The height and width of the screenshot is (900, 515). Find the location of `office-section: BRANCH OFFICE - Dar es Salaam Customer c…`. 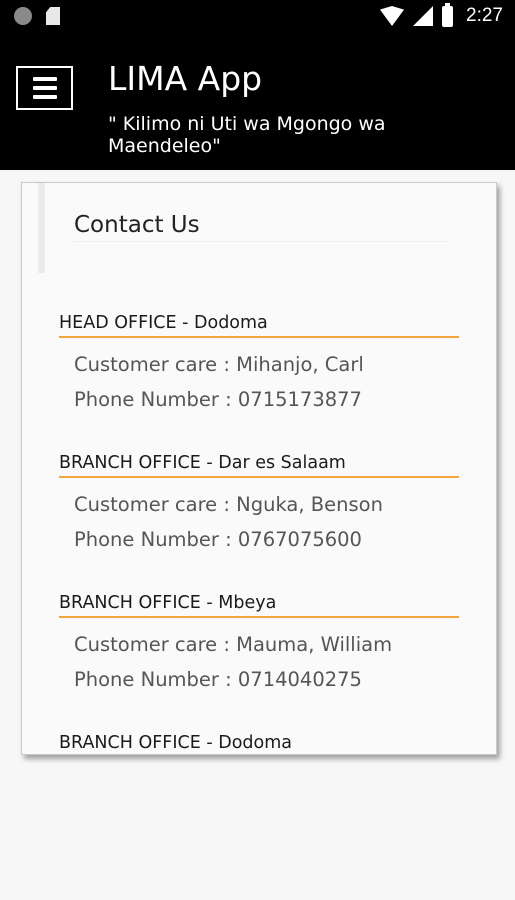

office-section: BRANCH OFFICE - Dar es Salaam Customer c… is located at coordinates (259, 502).